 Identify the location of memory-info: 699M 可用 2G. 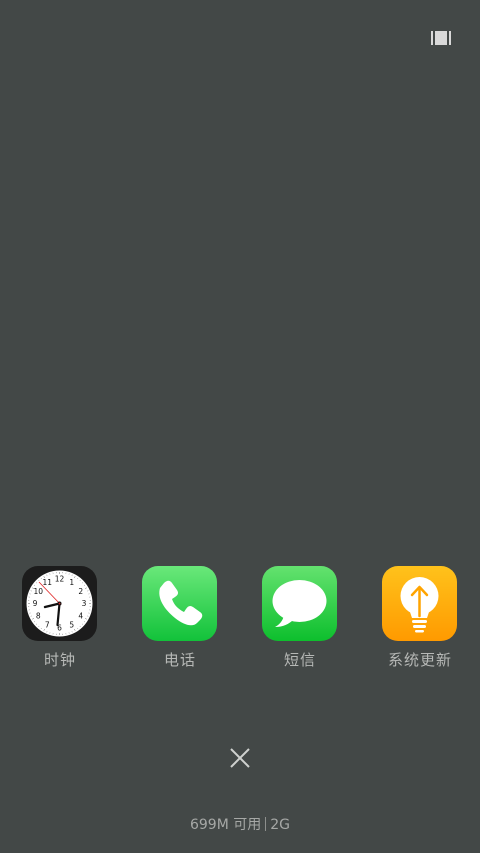
(240, 825).